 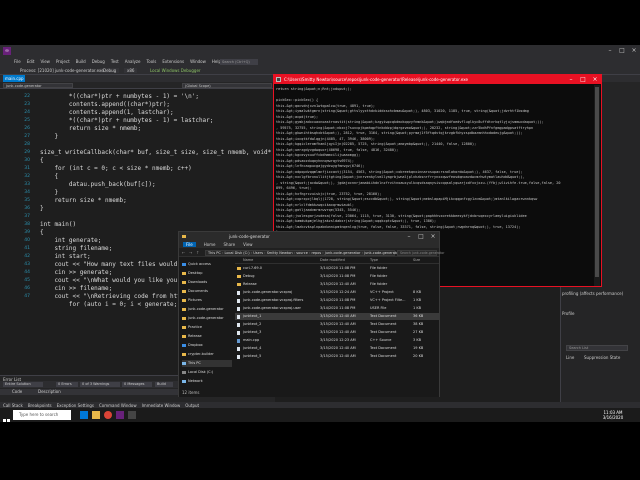 I want to click on explorer-minimize-icon: –, so click(x=409, y=236).